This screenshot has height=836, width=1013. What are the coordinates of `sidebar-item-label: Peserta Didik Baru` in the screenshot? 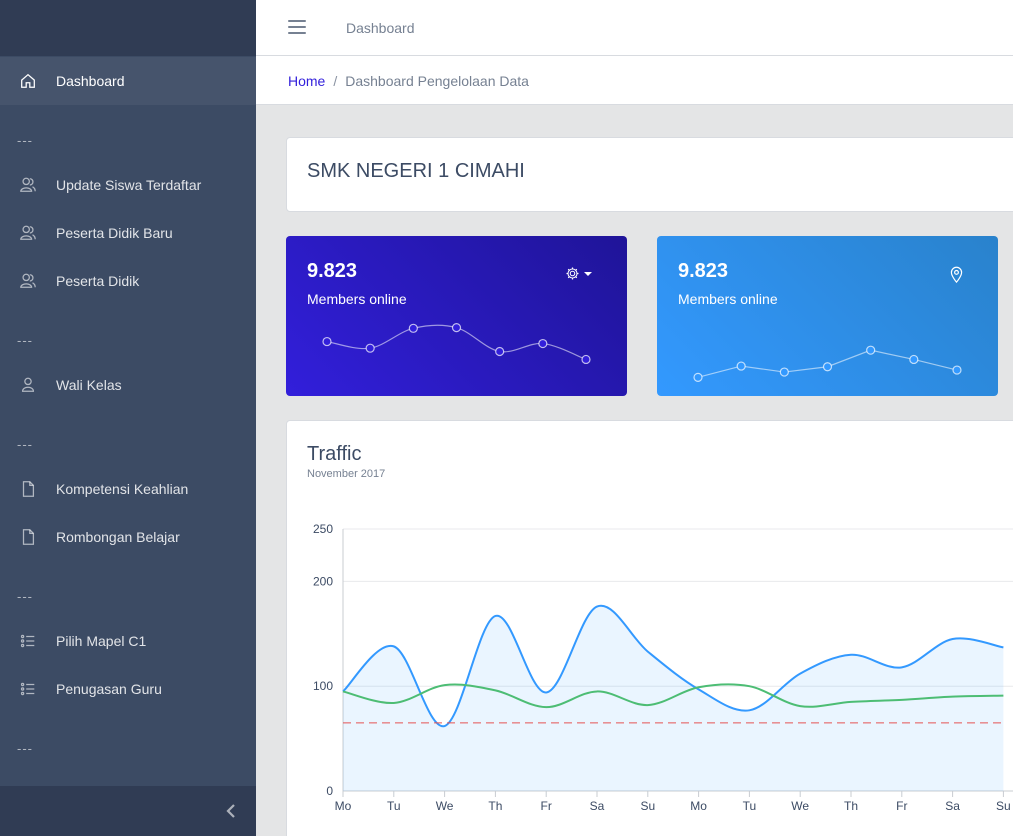 It's located at (114, 233).